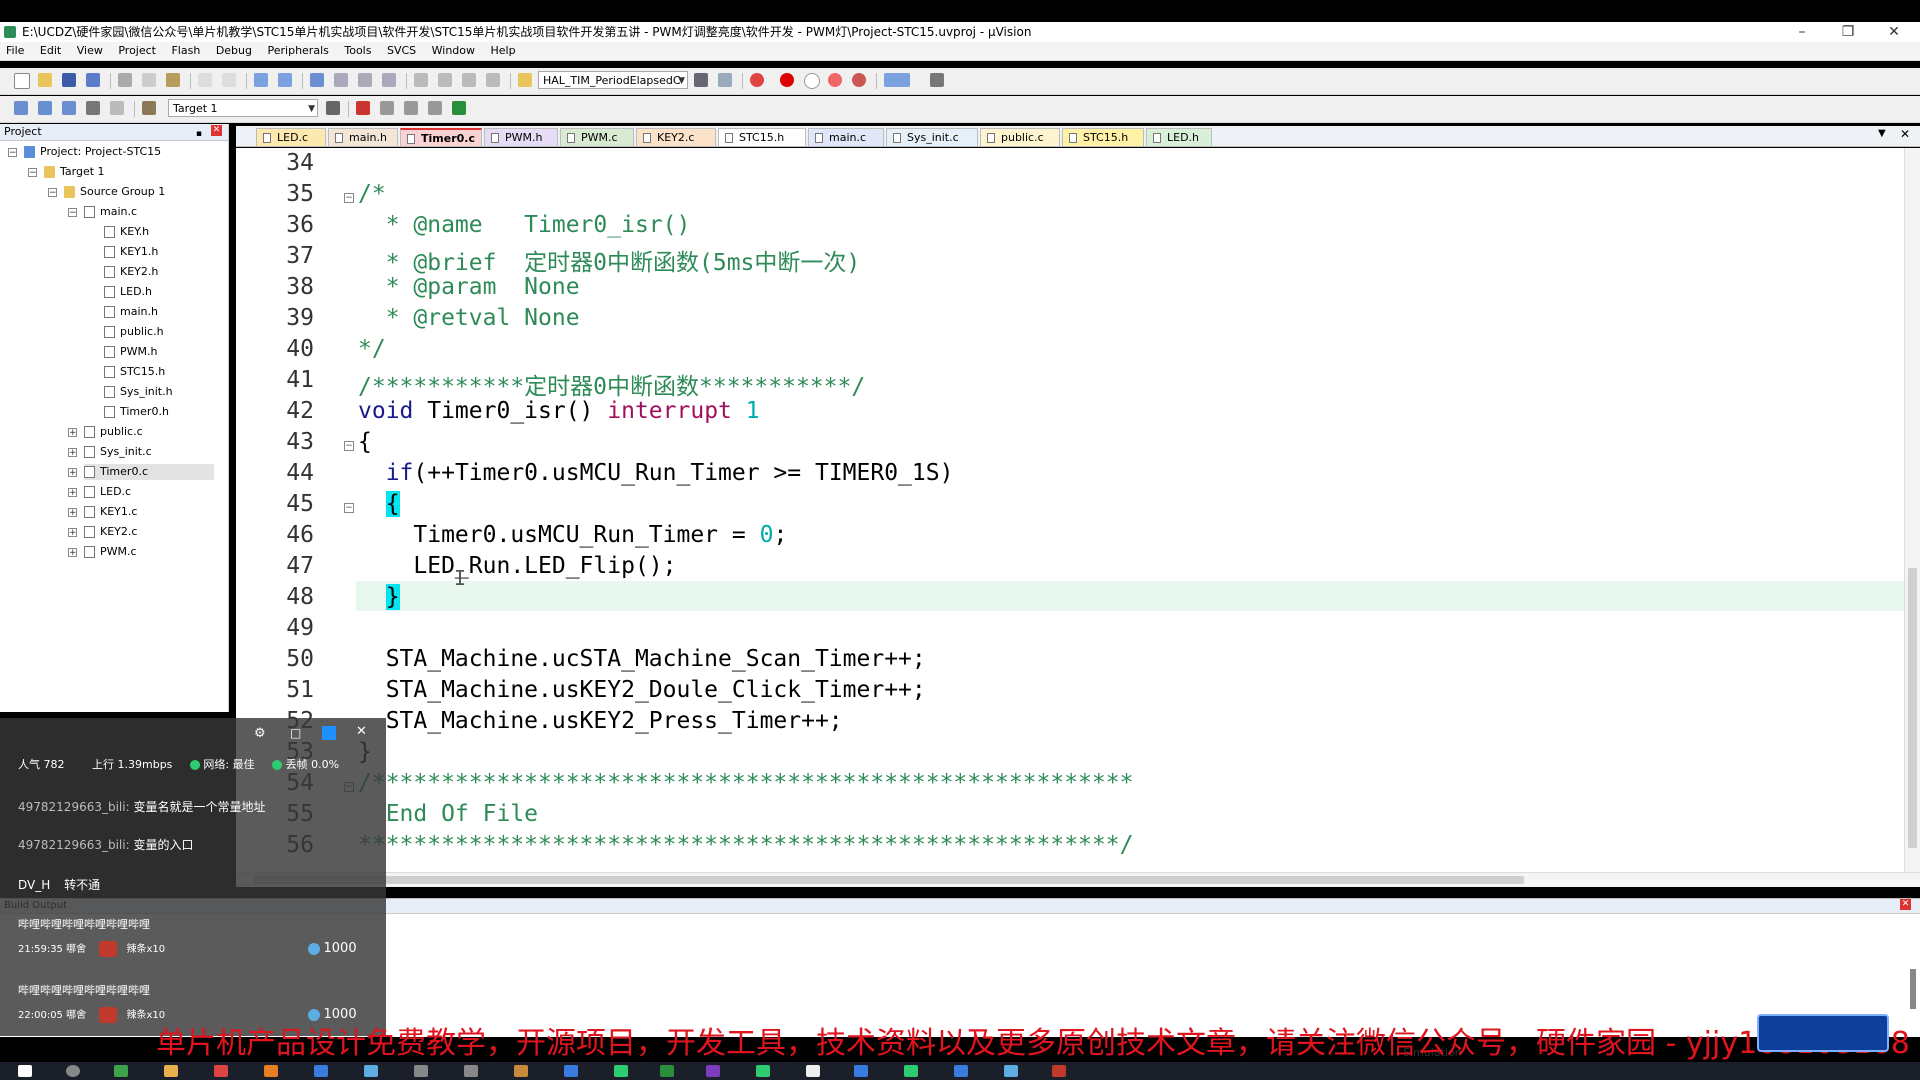 This screenshot has height=1080, width=1920. What do you see at coordinates (73, 1071) in the screenshot?
I see `search-icon` at bounding box center [73, 1071].